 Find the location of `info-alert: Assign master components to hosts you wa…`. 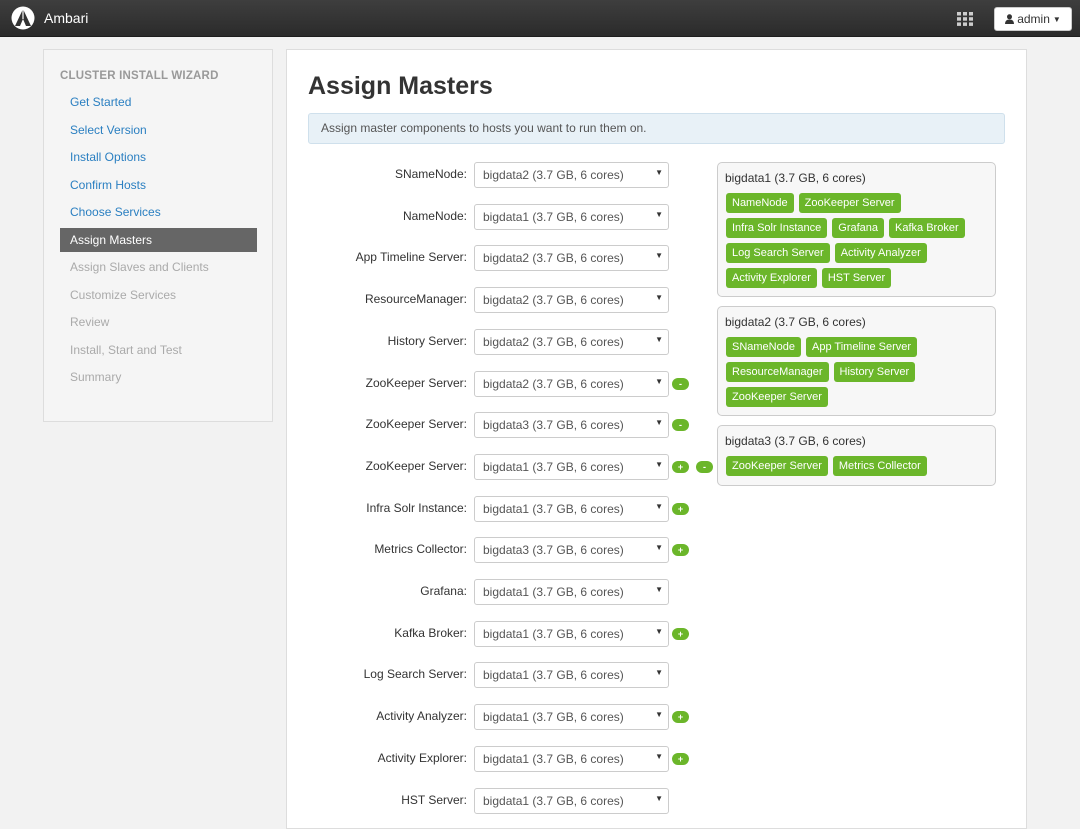

info-alert: Assign master components to hosts you wa… is located at coordinates (656, 128).